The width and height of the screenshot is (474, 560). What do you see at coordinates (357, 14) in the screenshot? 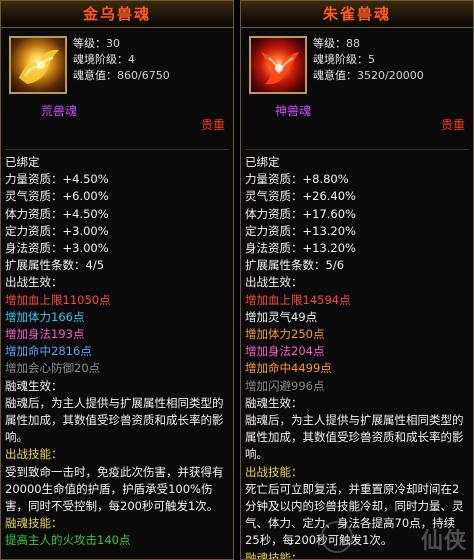
I see `card-title: 朱雀兽魂` at bounding box center [357, 14].